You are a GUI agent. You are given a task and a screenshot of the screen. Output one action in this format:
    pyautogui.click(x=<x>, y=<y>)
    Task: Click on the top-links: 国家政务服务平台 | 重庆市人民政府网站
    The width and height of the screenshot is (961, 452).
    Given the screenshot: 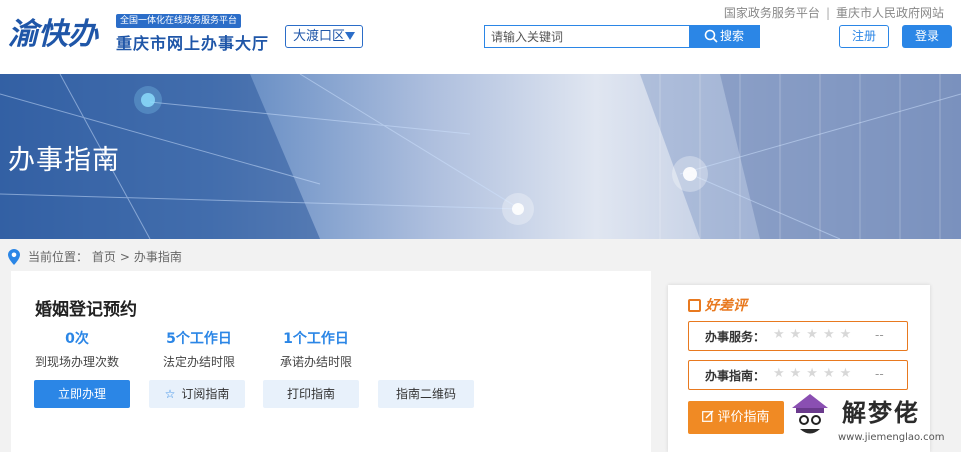 What is the action you would take?
    pyautogui.click(x=834, y=12)
    